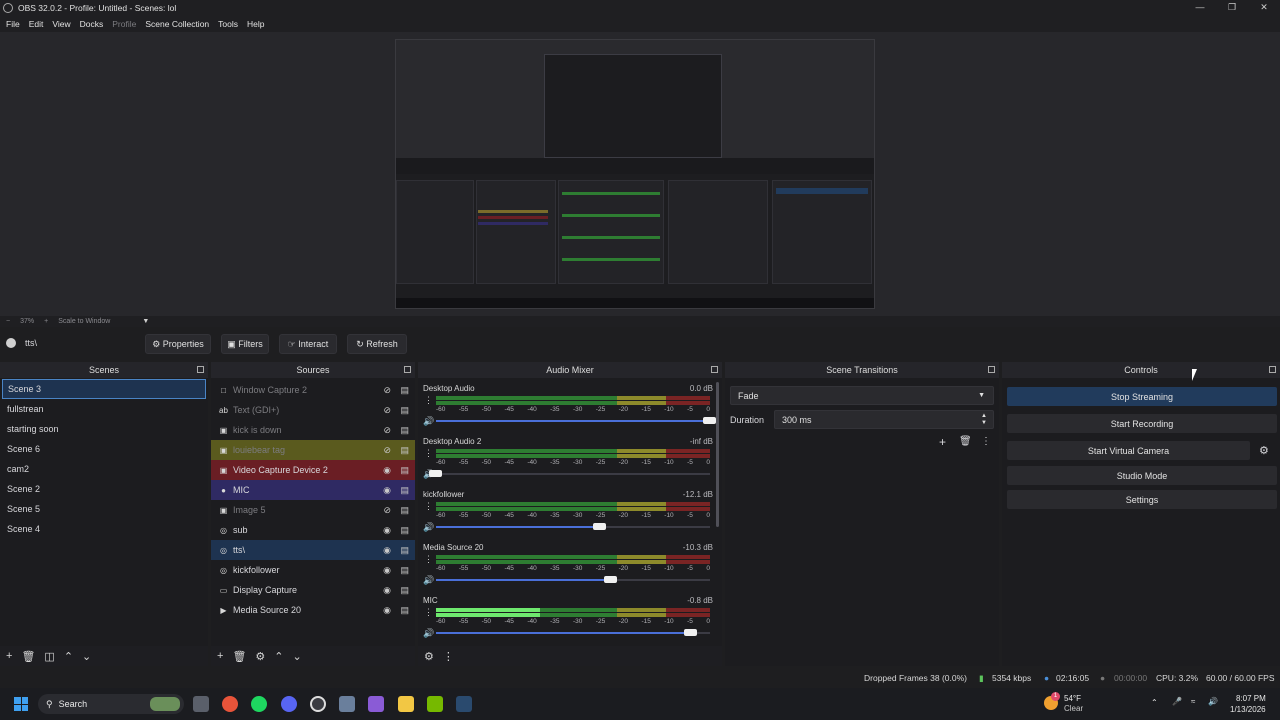  I want to click on volume-icon: 🔊, so click(1213, 701).